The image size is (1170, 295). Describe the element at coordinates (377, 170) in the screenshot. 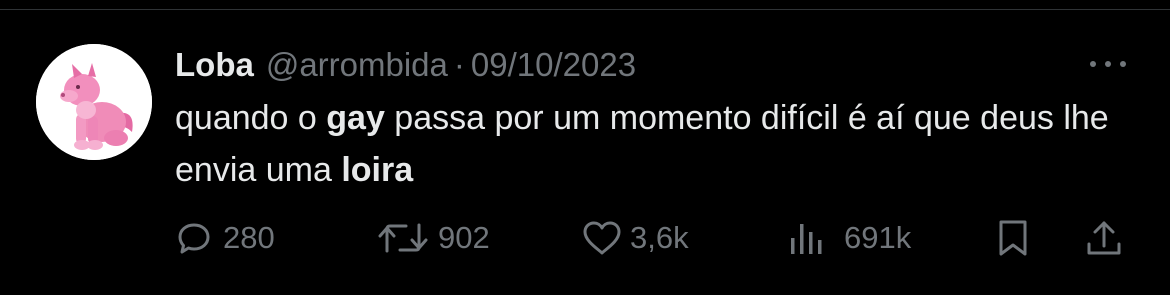

I see `tweet-text-bold: loira` at that location.